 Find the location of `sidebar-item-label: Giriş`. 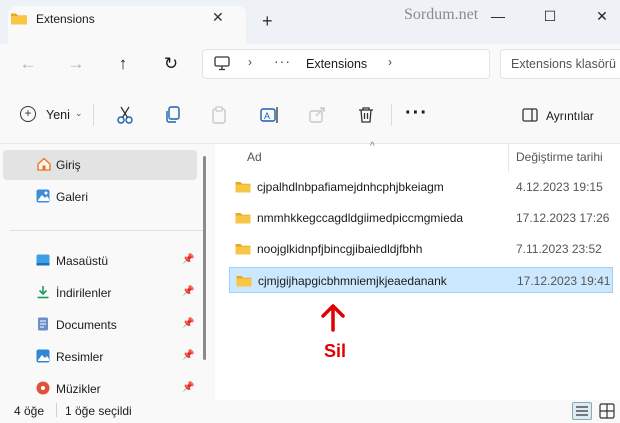

sidebar-item-label: Giriş is located at coordinates (68, 165).